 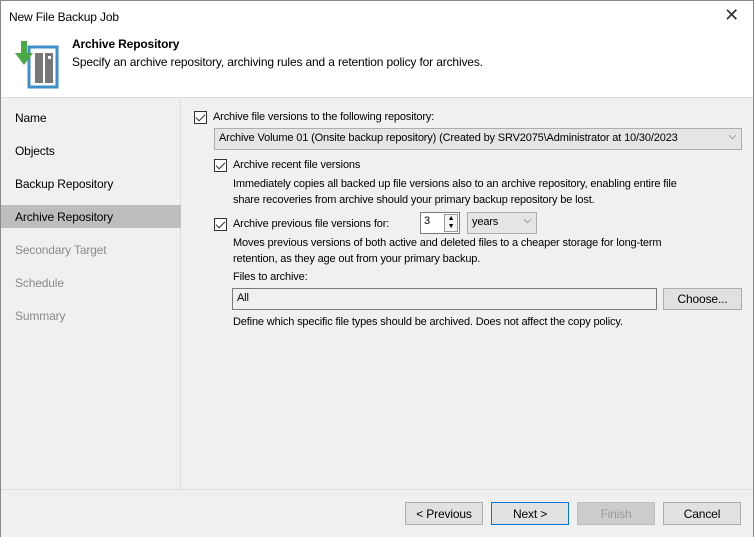 What do you see at coordinates (702, 513) in the screenshot?
I see `cancel-button: Cancel` at bounding box center [702, 513].